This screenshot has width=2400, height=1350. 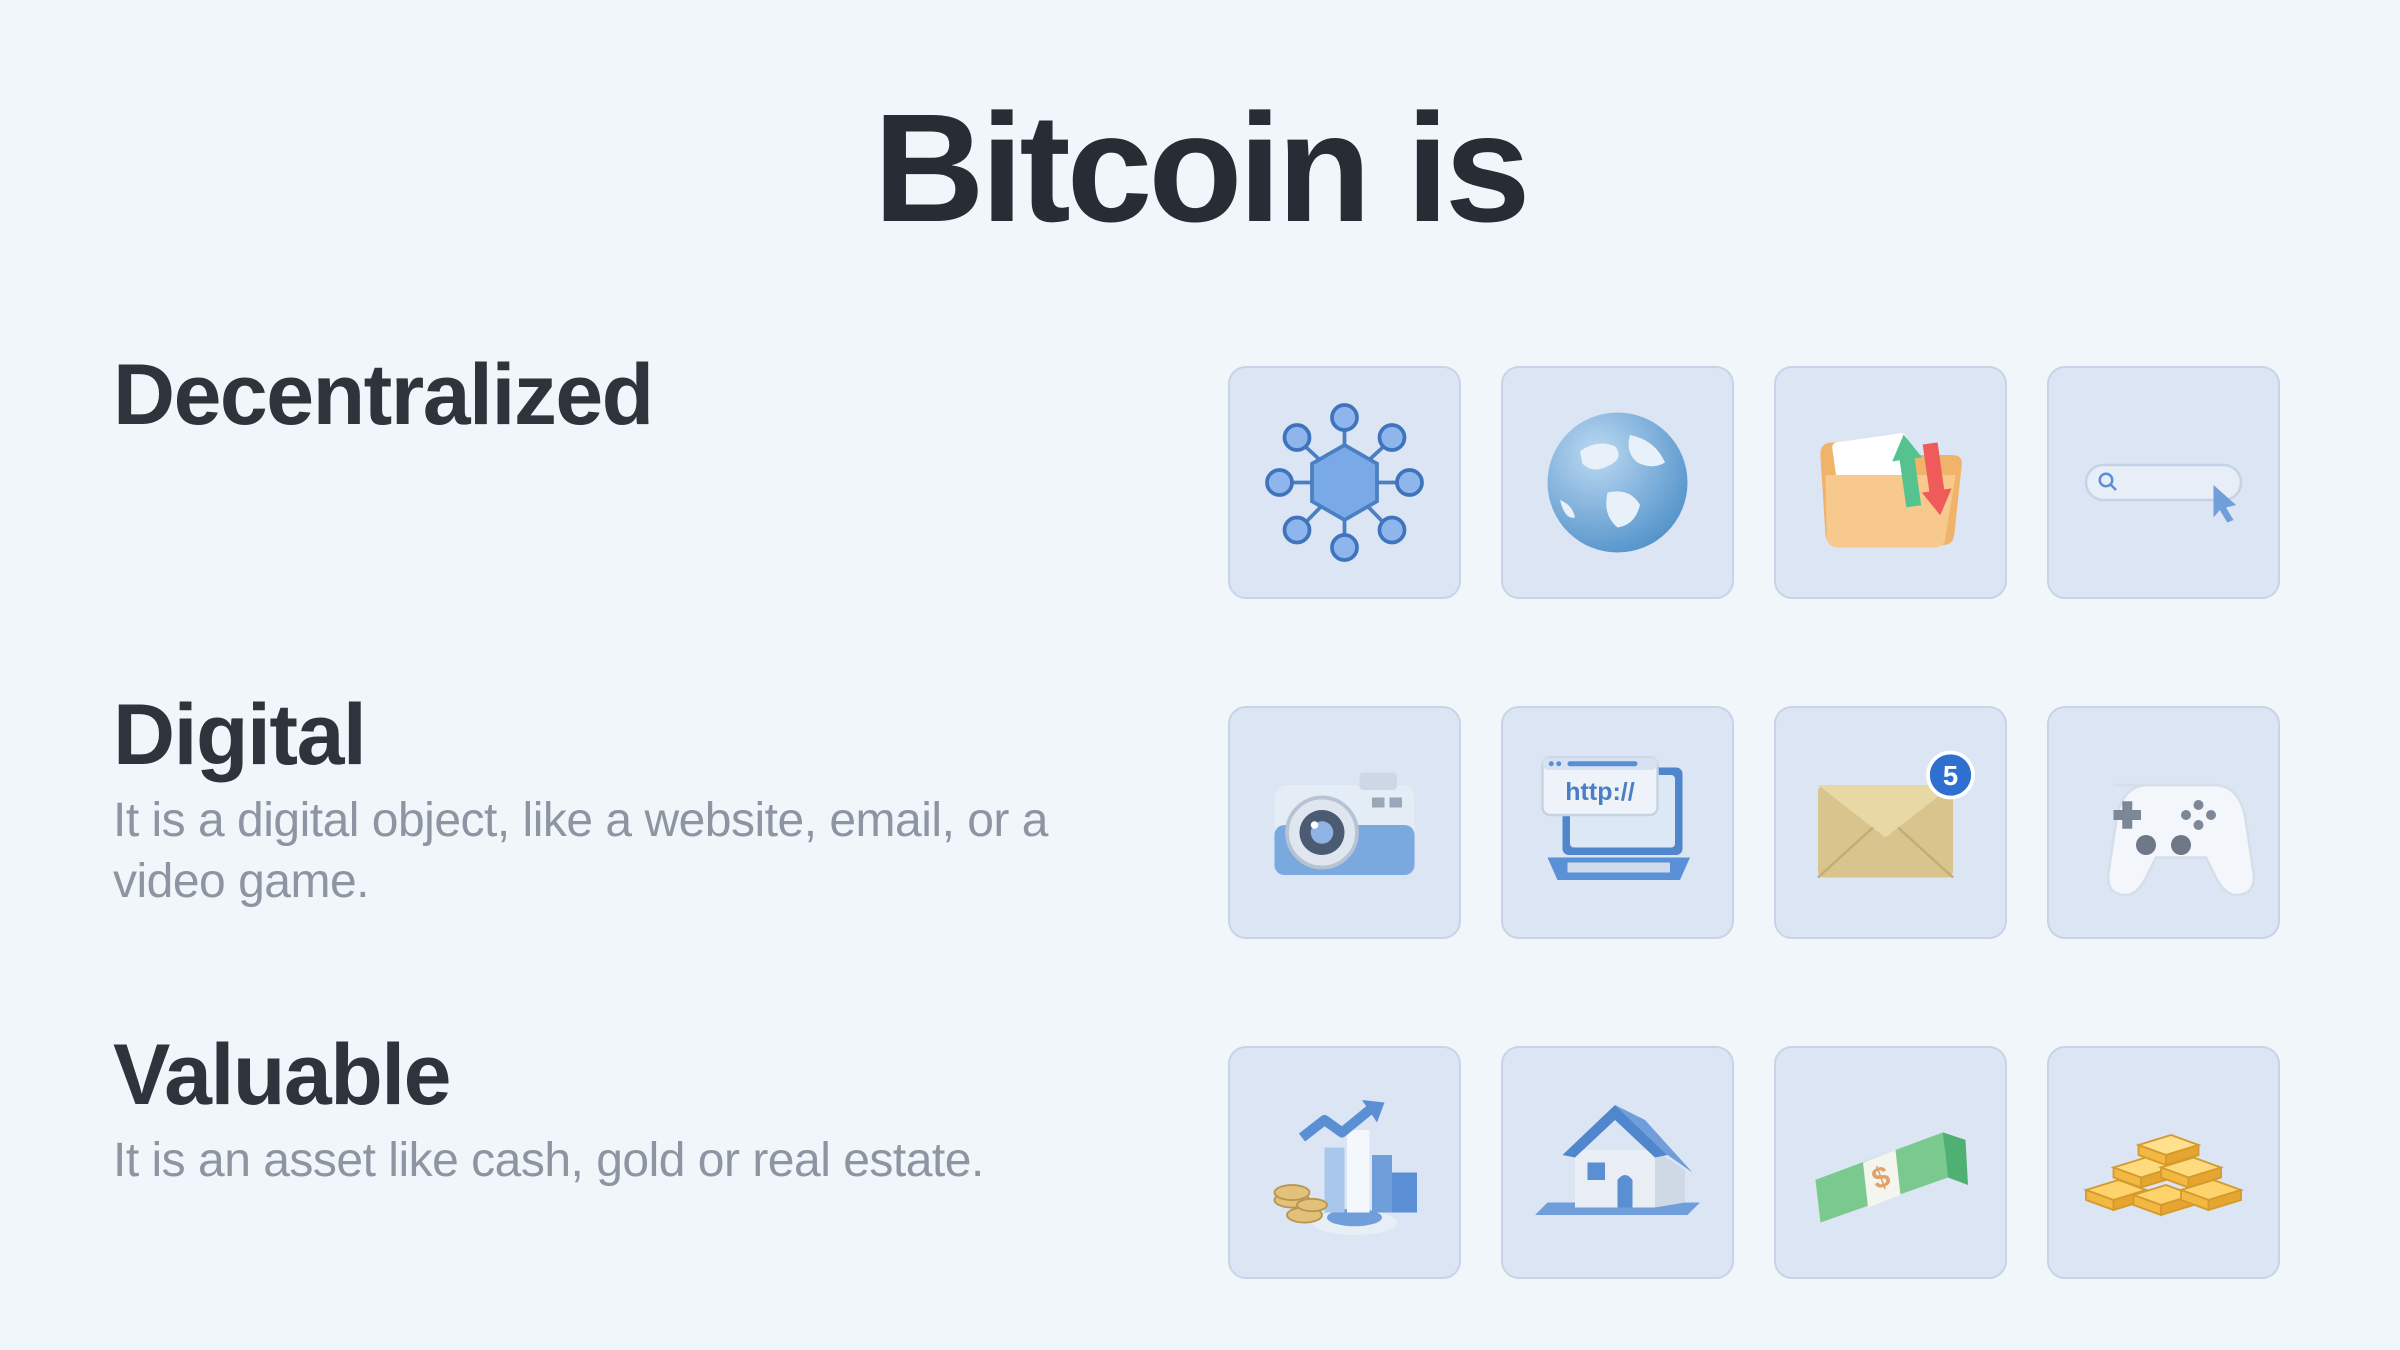 I want to click on house-icon, so click(x=1617, y=1160).